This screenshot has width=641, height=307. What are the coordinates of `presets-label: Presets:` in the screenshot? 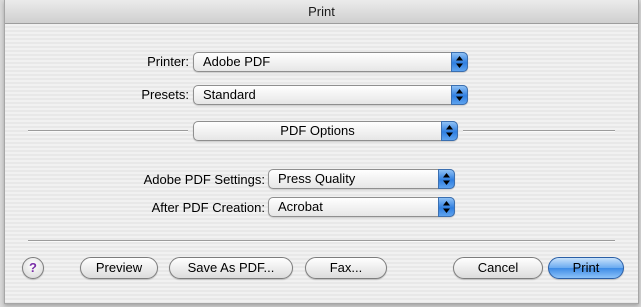 It's located at (165, 94).